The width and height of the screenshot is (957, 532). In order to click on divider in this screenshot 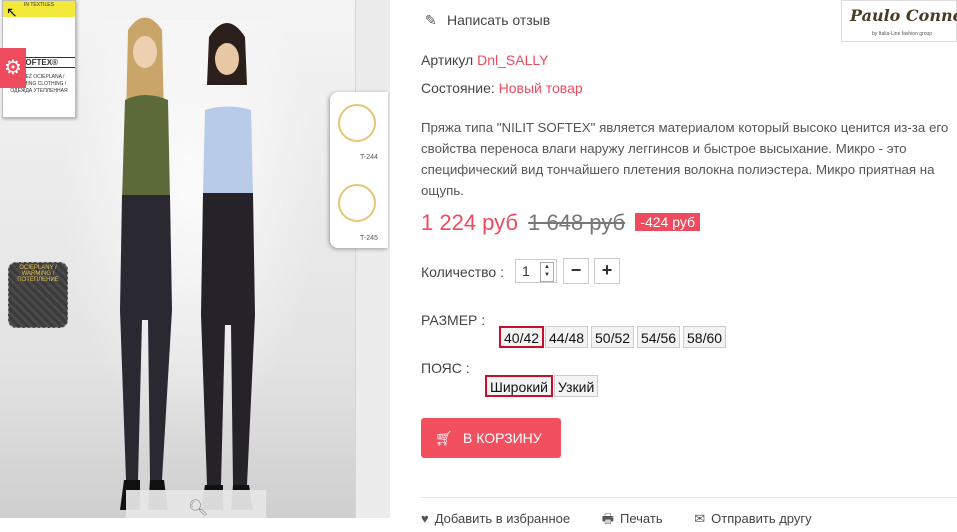, I will do `click(689, 497)`.